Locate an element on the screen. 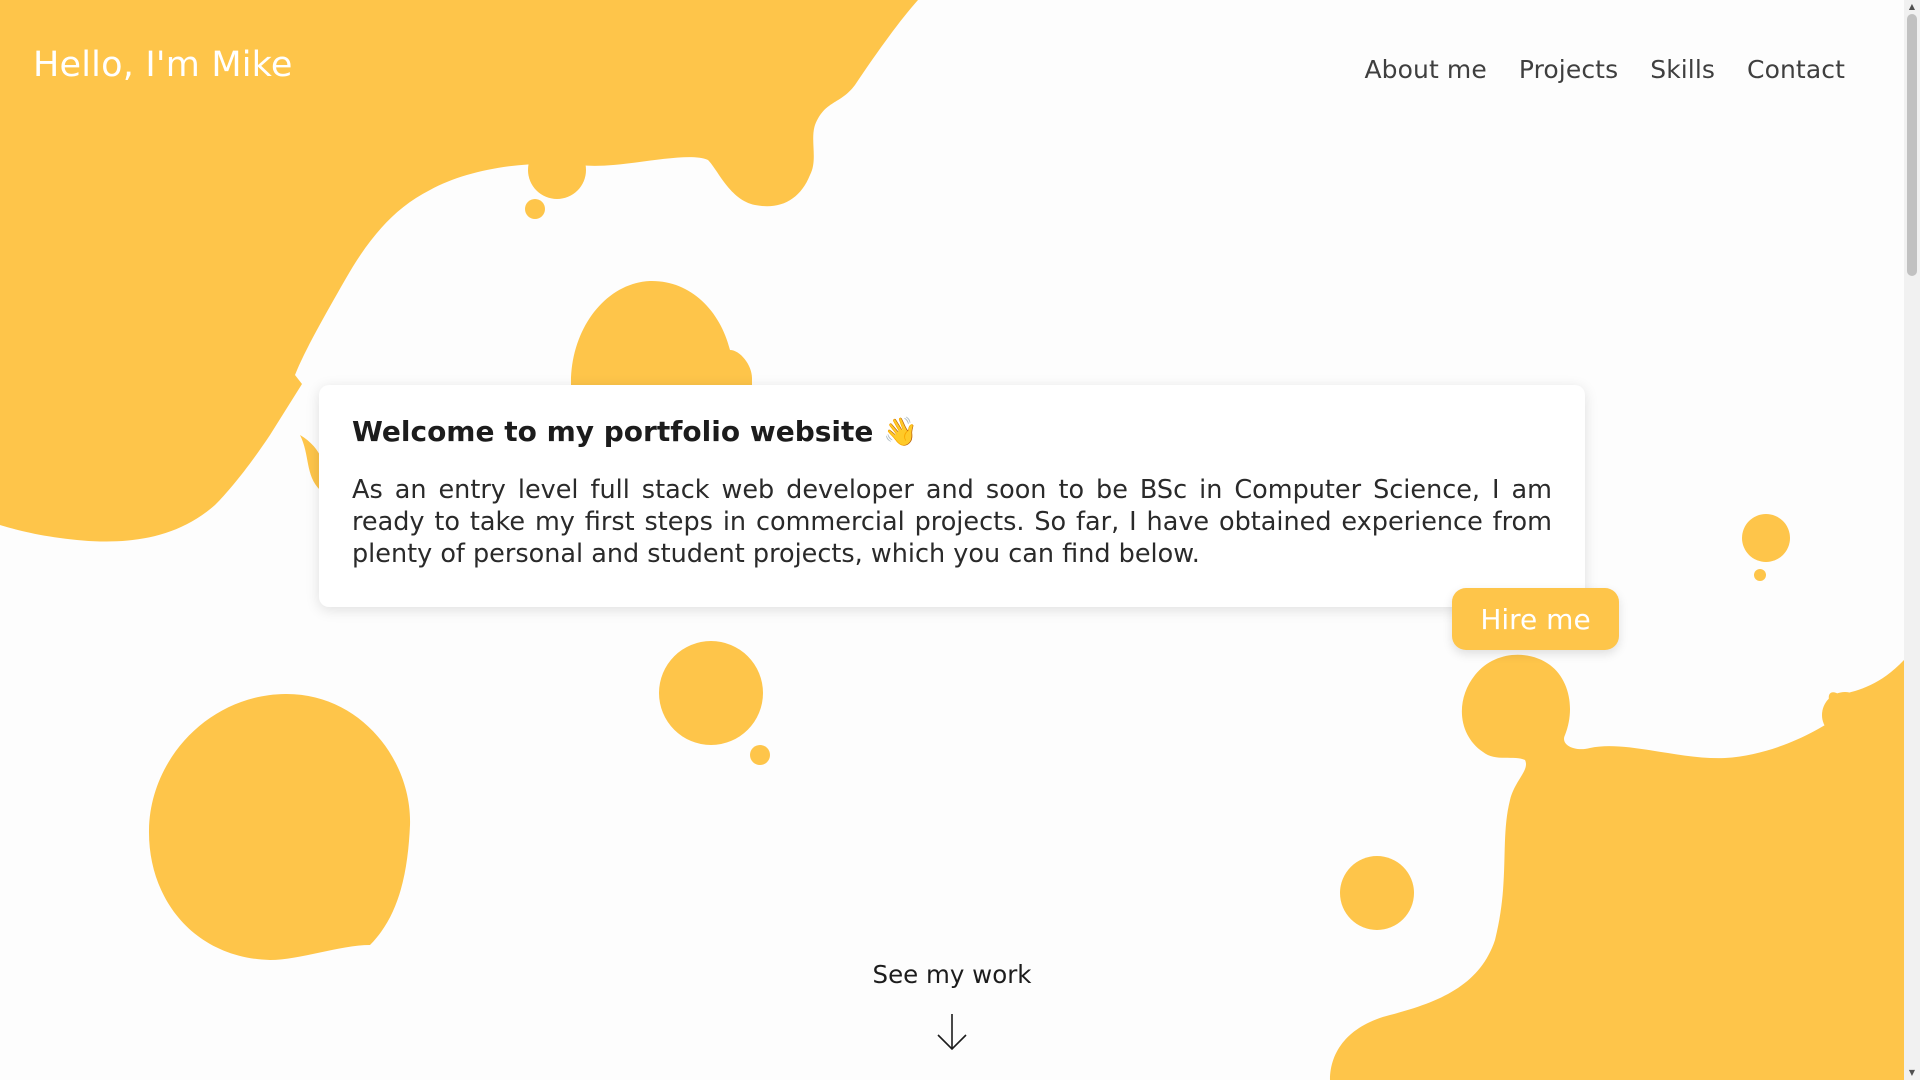 The width and height of the screenshot is (1920, 1080). arrow-down-icon is located at coordinates (952, 1032).